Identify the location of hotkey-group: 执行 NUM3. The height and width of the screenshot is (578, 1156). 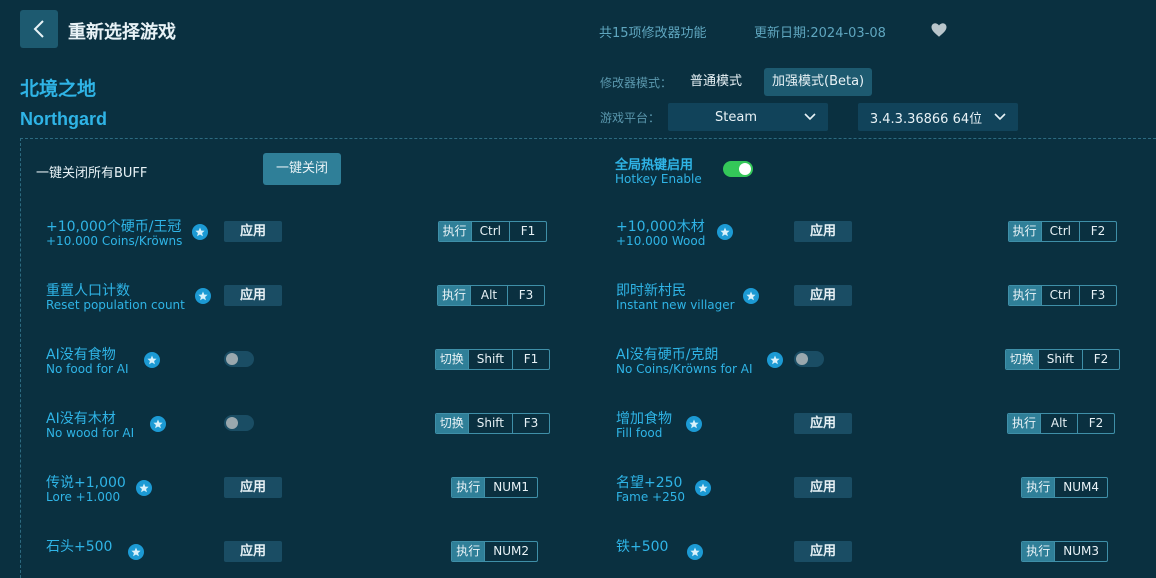
(1064, 551).